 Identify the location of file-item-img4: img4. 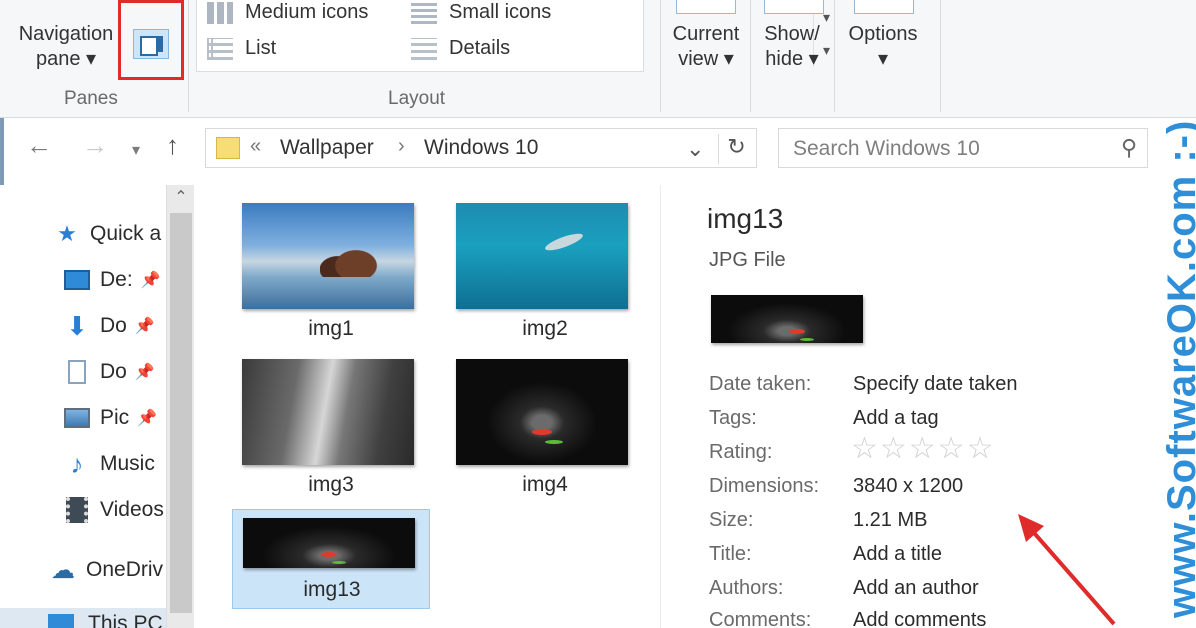
(545, 420).